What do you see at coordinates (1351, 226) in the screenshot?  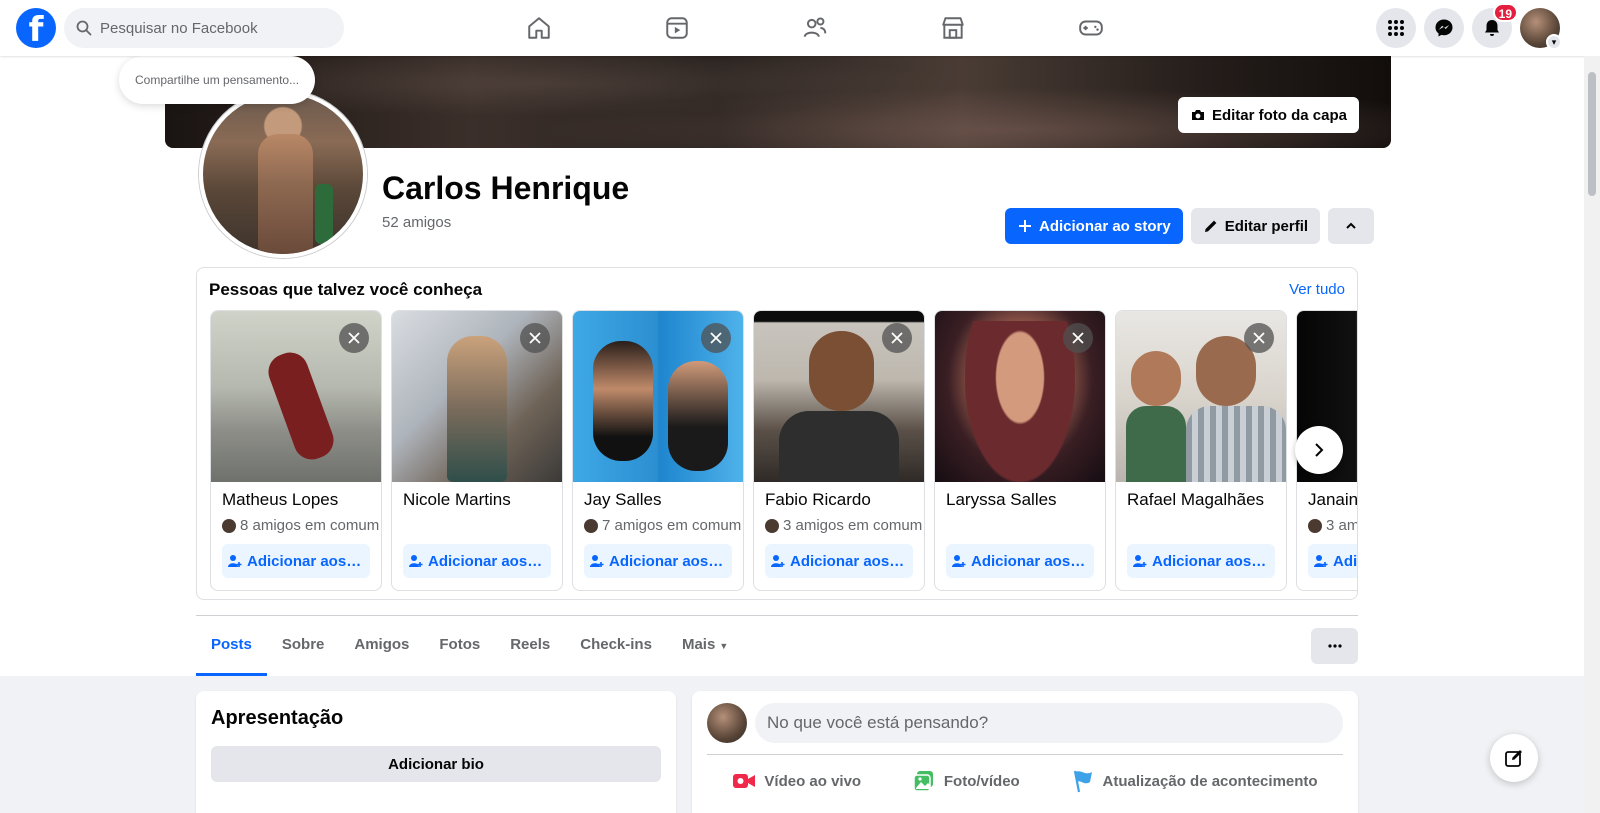 I see `collapse-suggestions-button` at bounding box center [1351, 226].